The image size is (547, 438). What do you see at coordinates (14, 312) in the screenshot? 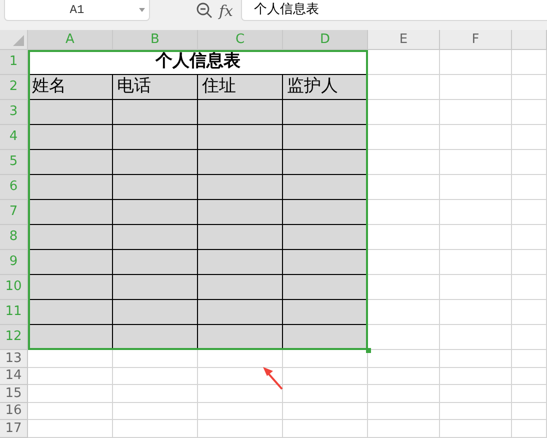
I see `row-header: 11` at bounding box center [14, 312].